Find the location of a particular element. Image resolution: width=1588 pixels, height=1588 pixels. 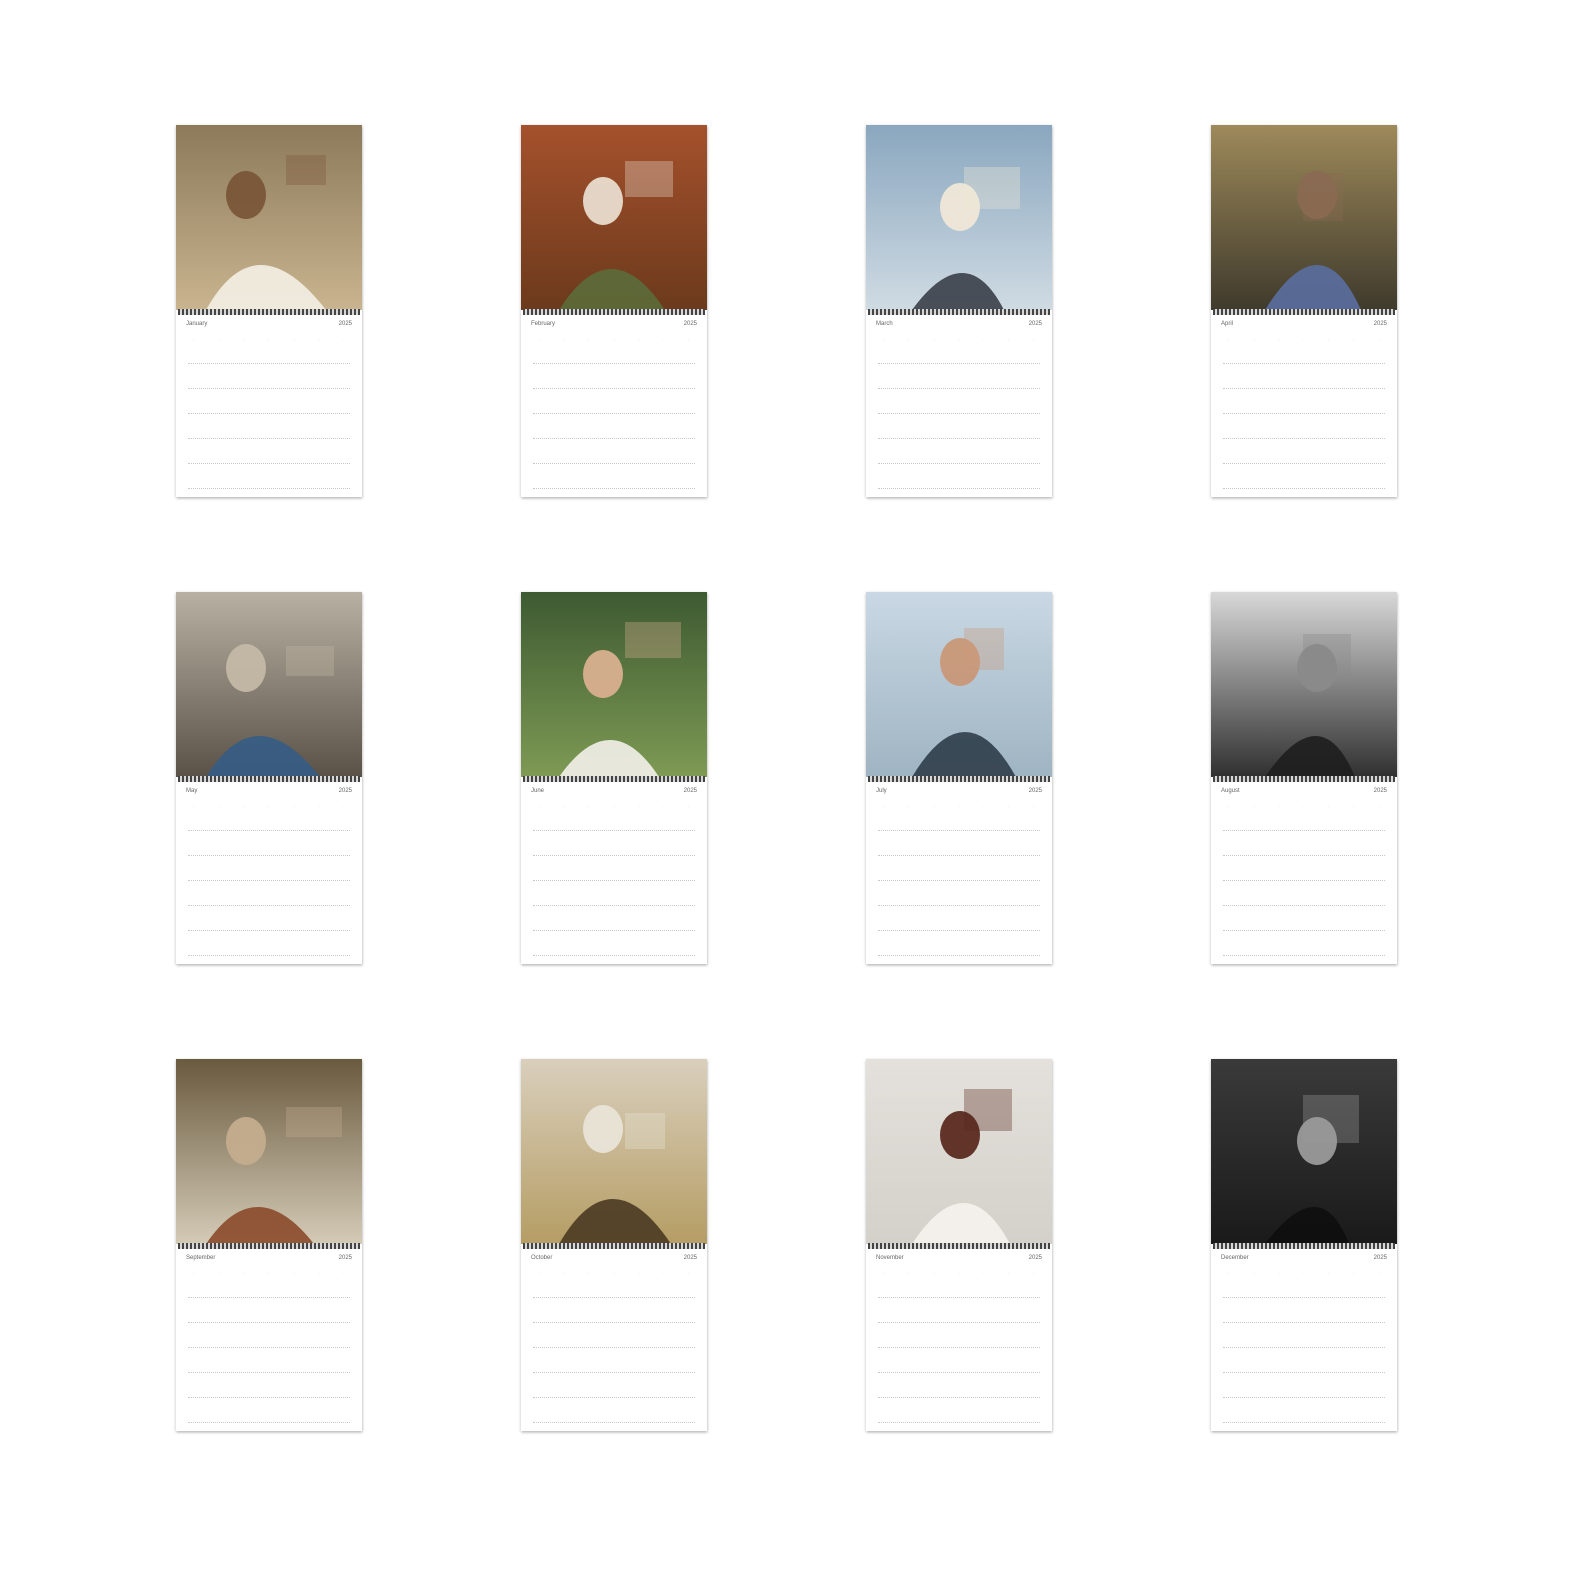

month-label: December is located at coordinates (1235, 1258).